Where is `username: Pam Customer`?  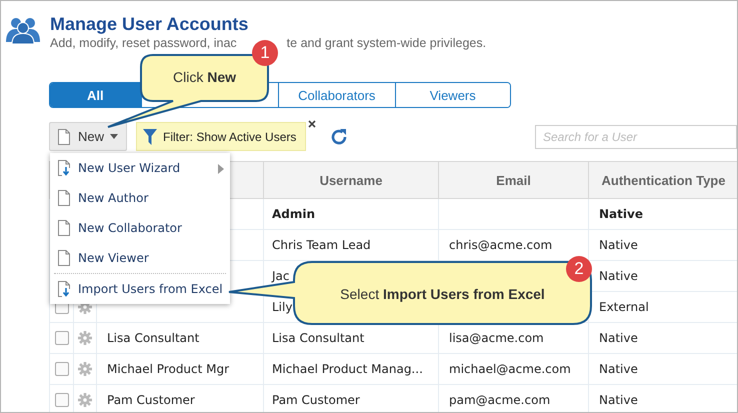 username: Pam Customer is located at coordinates (316, 400).